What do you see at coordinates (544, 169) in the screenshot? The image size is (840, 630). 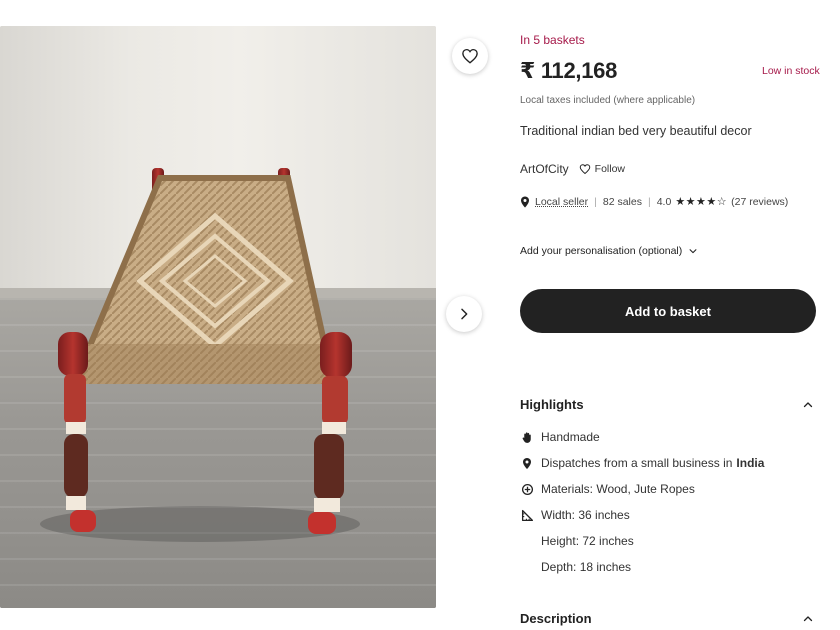 I see `shop-name-link: ArtOfCity` at bounding box center [544, 169].